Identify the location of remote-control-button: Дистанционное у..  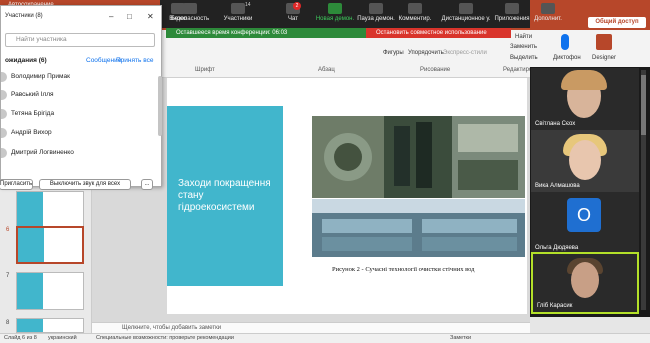
(466, 12).